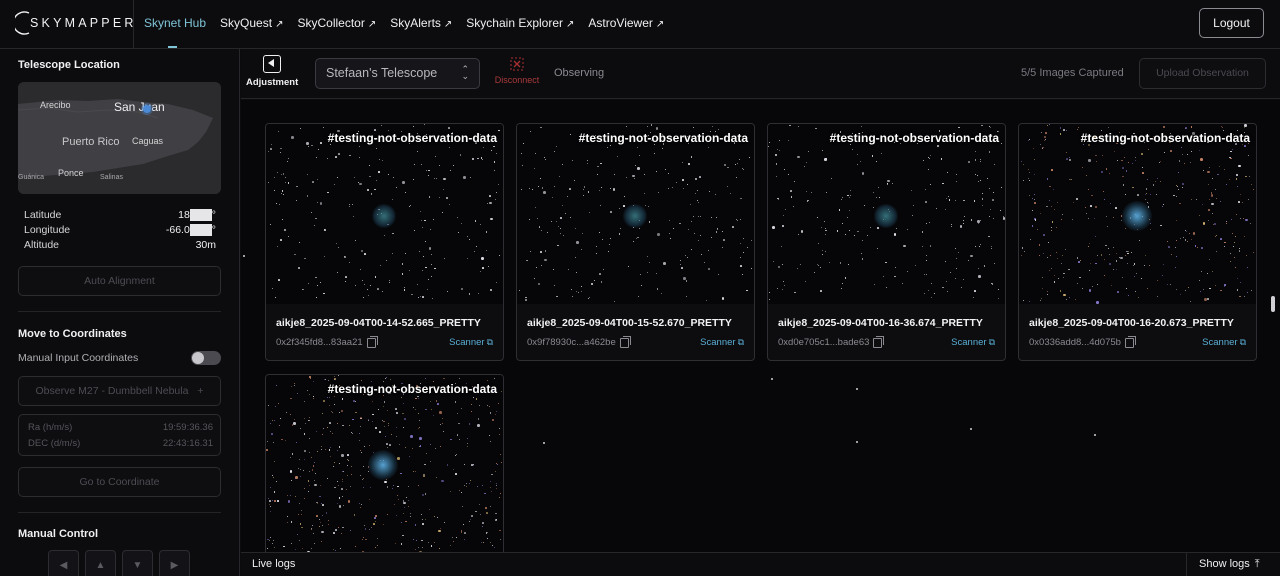  Describe the element at coordinates (626, 24) in the screenshot. I see `nav-link-astroviewer: AstroViewer ↗` at that location.